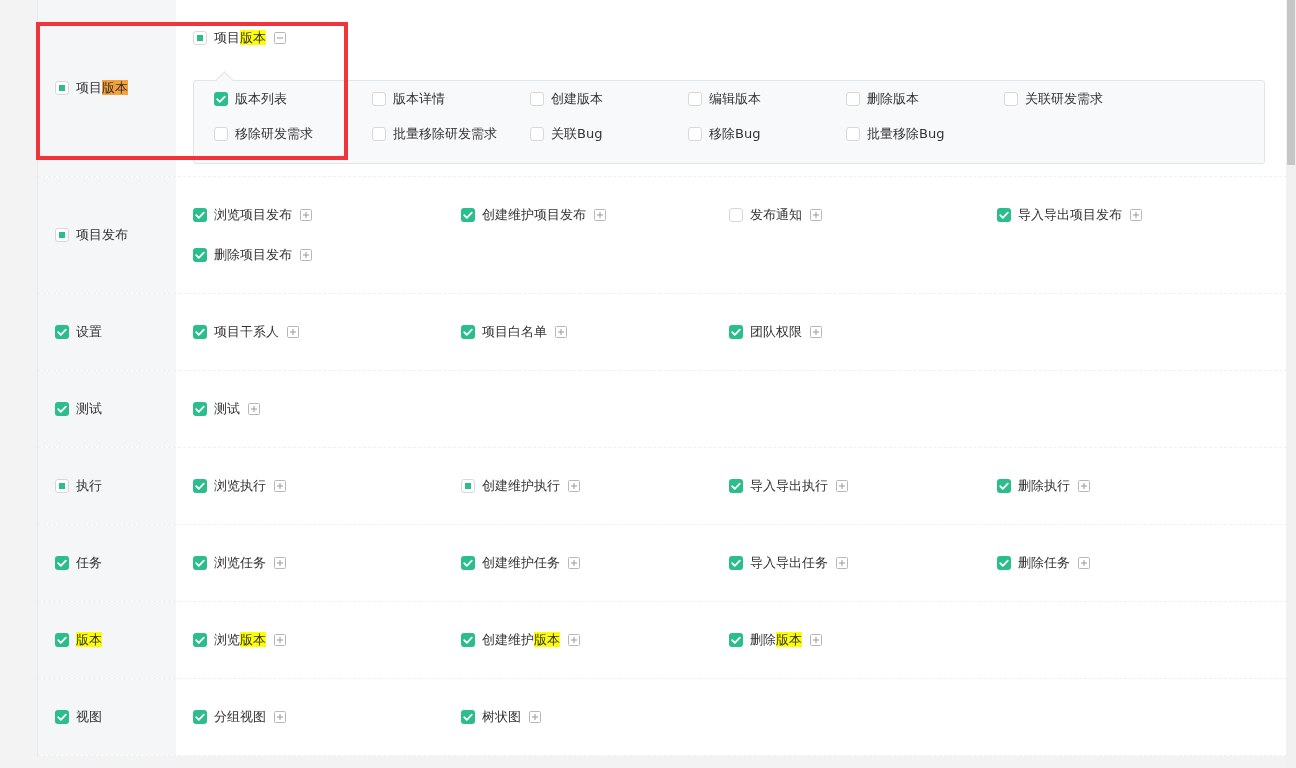 The image size is (1296, 768). Describe the element at coordinates (89, 486) in the screenshot. I see `permission-label: 执行` at that location.